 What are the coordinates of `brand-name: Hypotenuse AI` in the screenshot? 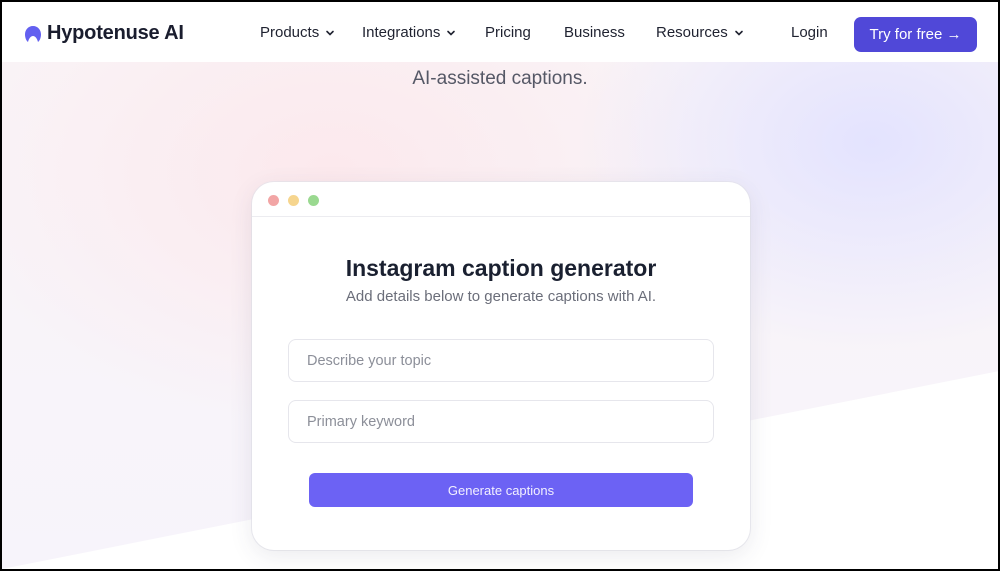 It's located at (115, 33).